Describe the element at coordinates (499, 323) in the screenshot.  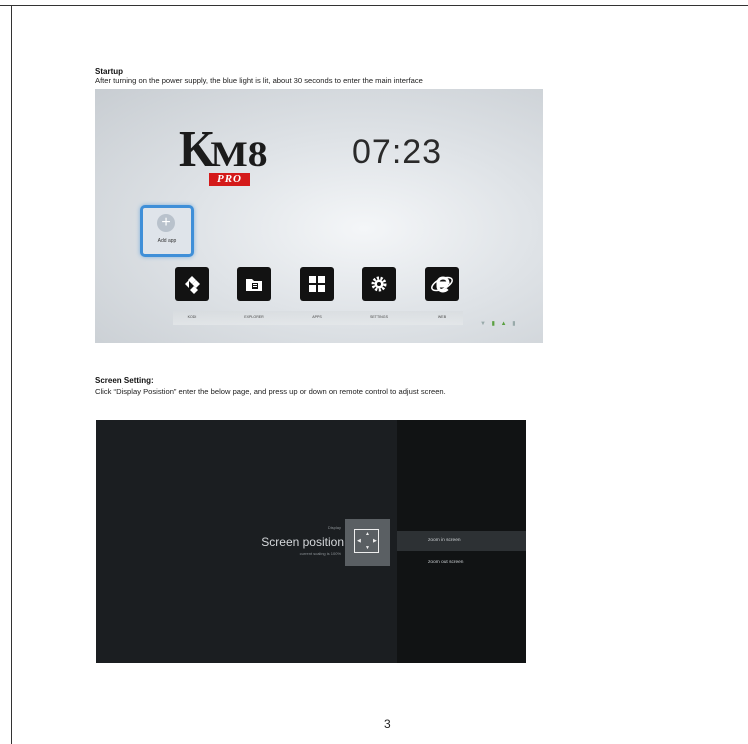
I see `status-bar: ▼ ▮ ▲ ▮` at that location.